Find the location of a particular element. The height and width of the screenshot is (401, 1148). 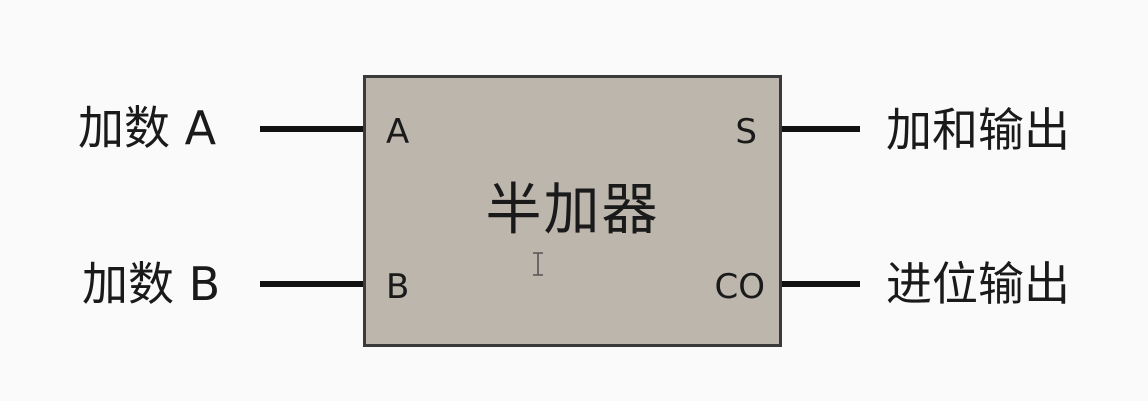

pin-s: S is located at coordinates (746, 132).